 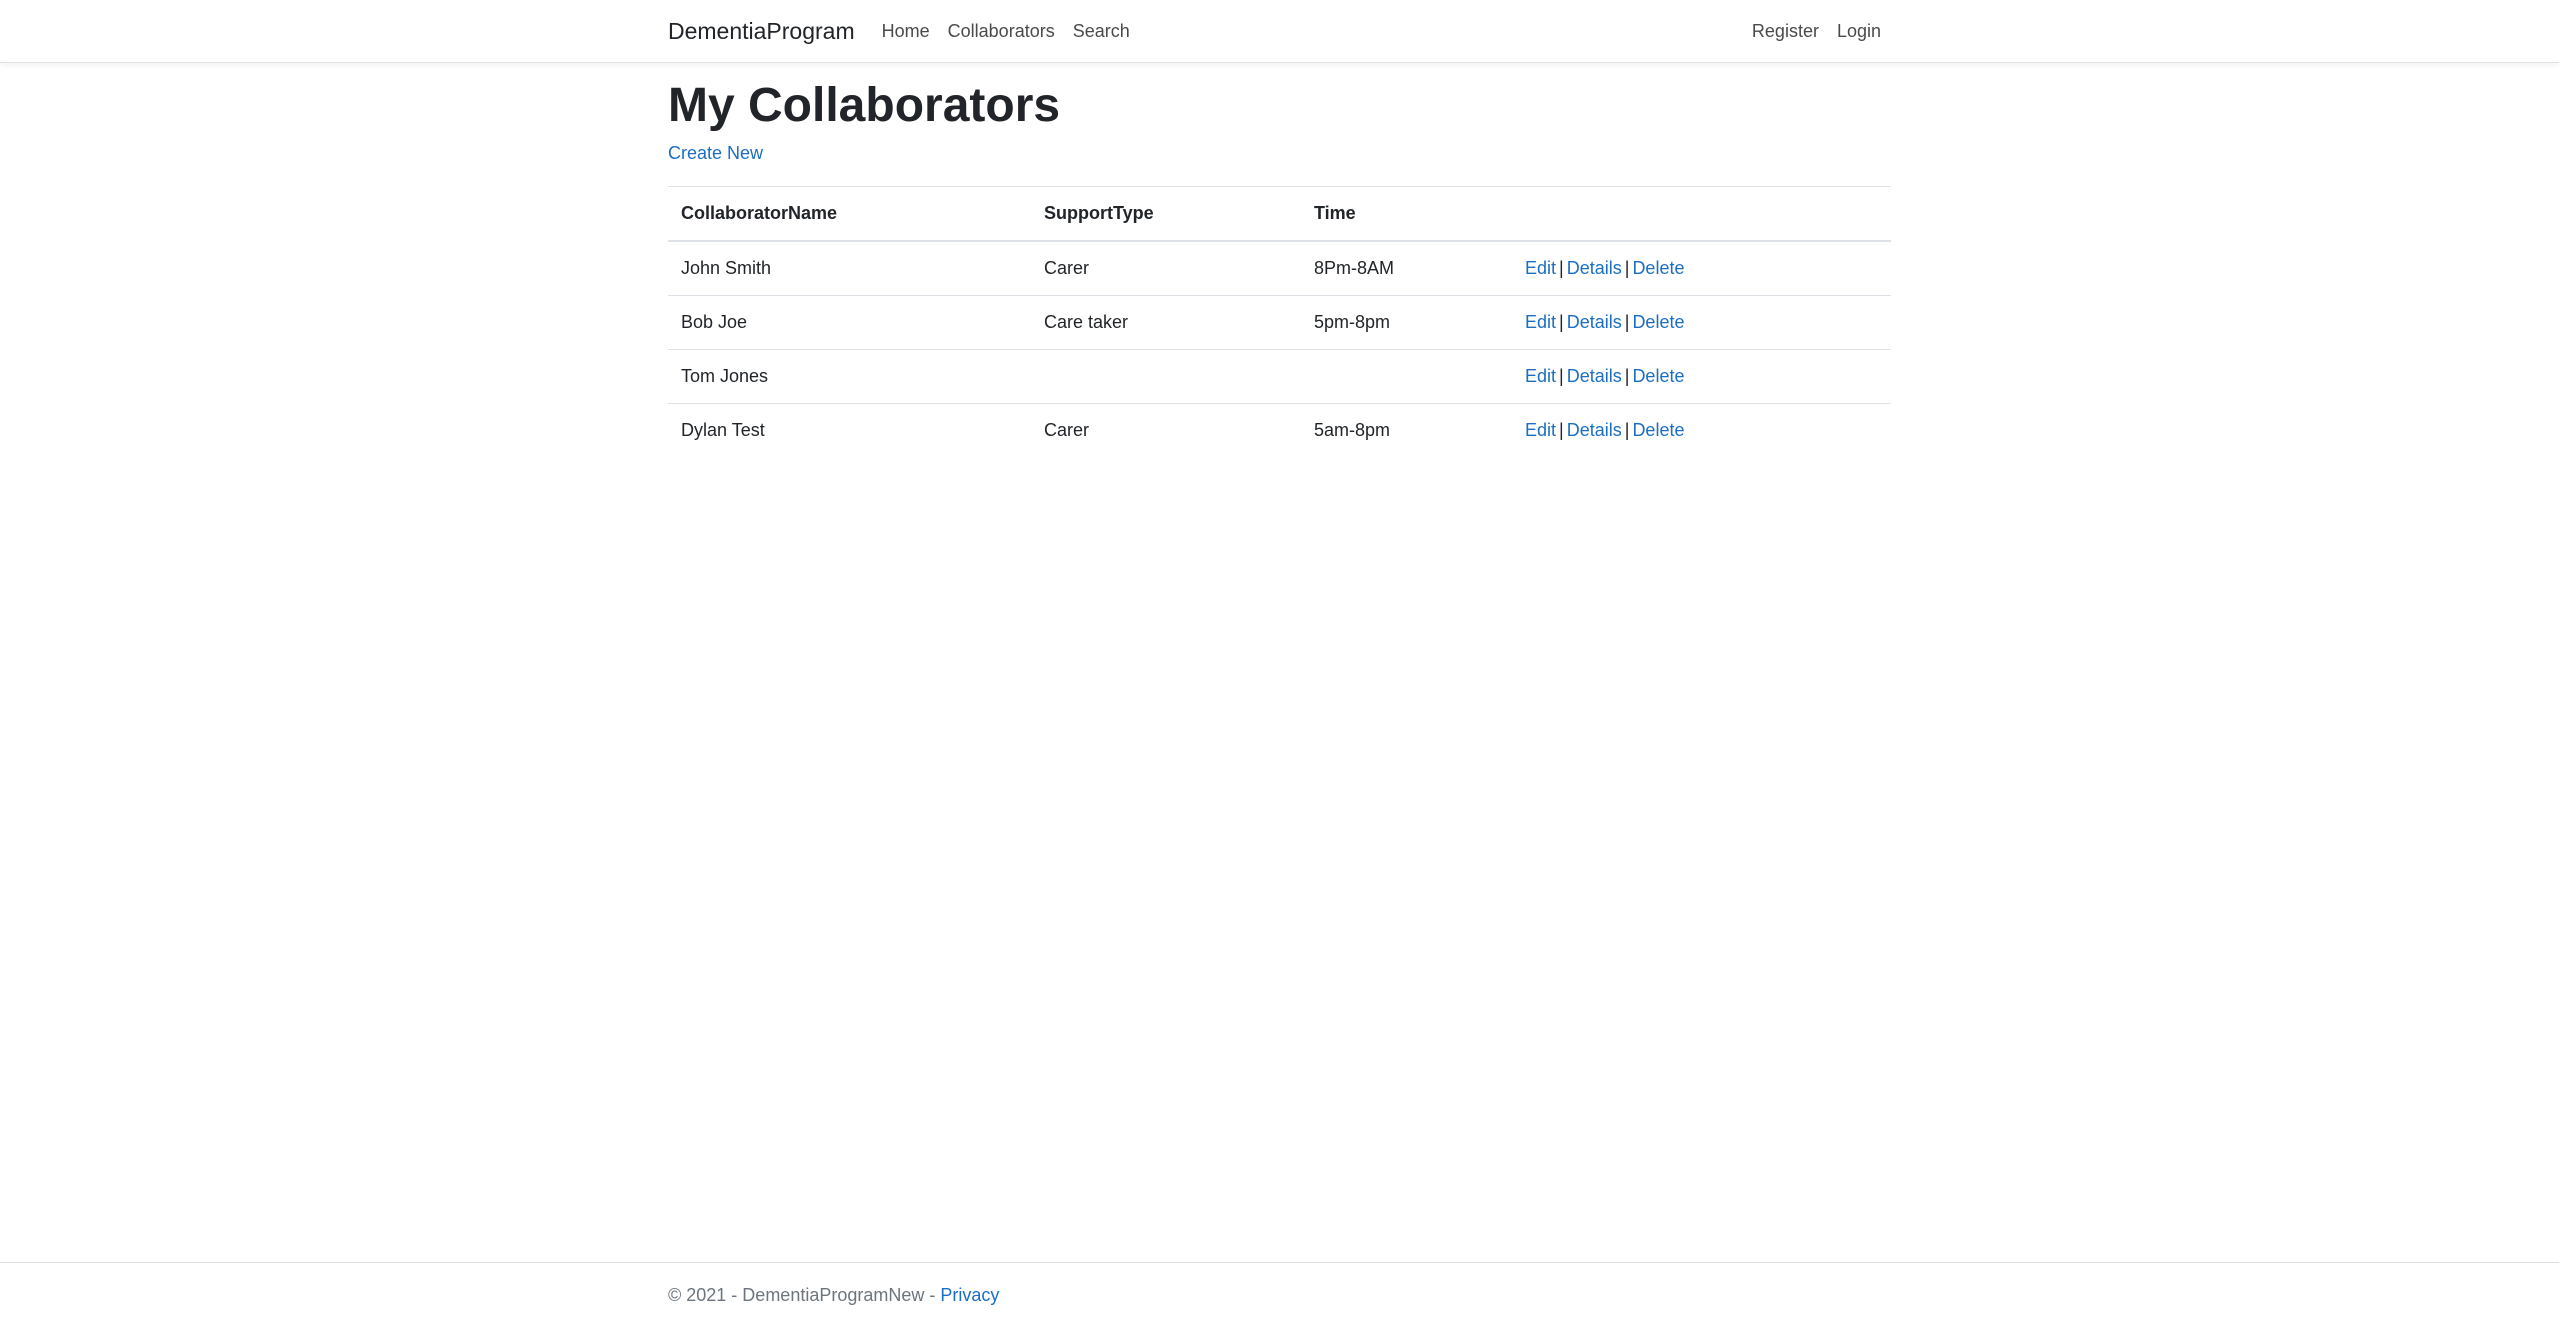 What do you see at coordinates (1166, 214) in the screenshot?
I see `header-support-type: SupportType` at bounding box center [1166, 214].